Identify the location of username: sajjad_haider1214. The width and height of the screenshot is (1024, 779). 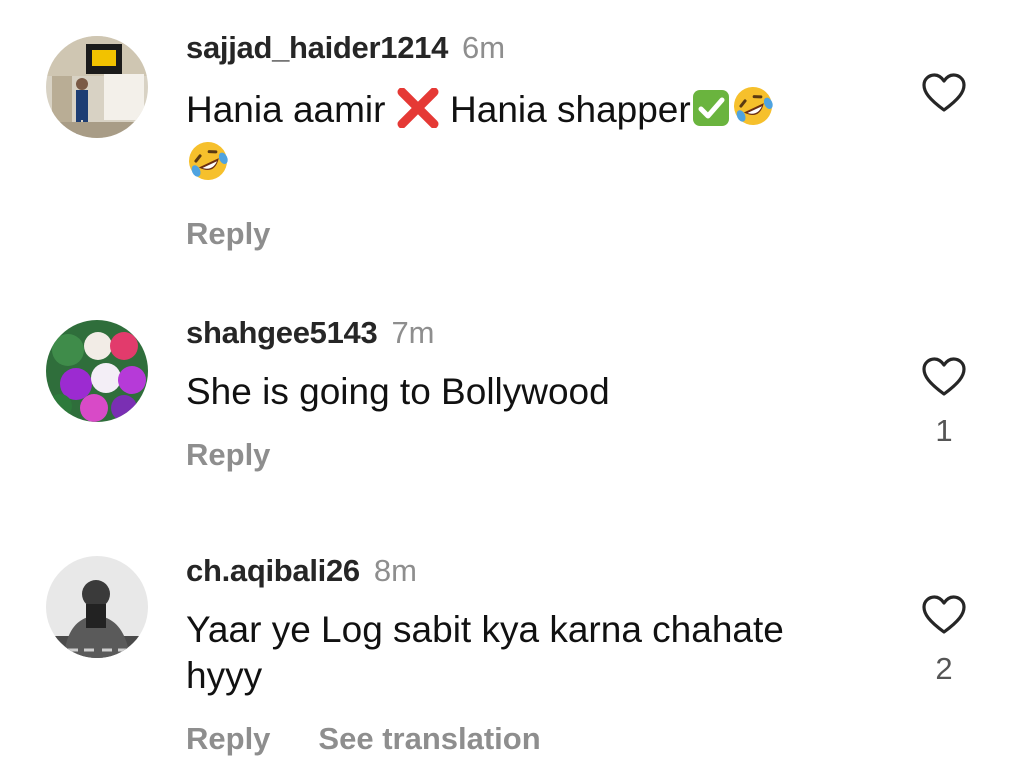
(317, 47).